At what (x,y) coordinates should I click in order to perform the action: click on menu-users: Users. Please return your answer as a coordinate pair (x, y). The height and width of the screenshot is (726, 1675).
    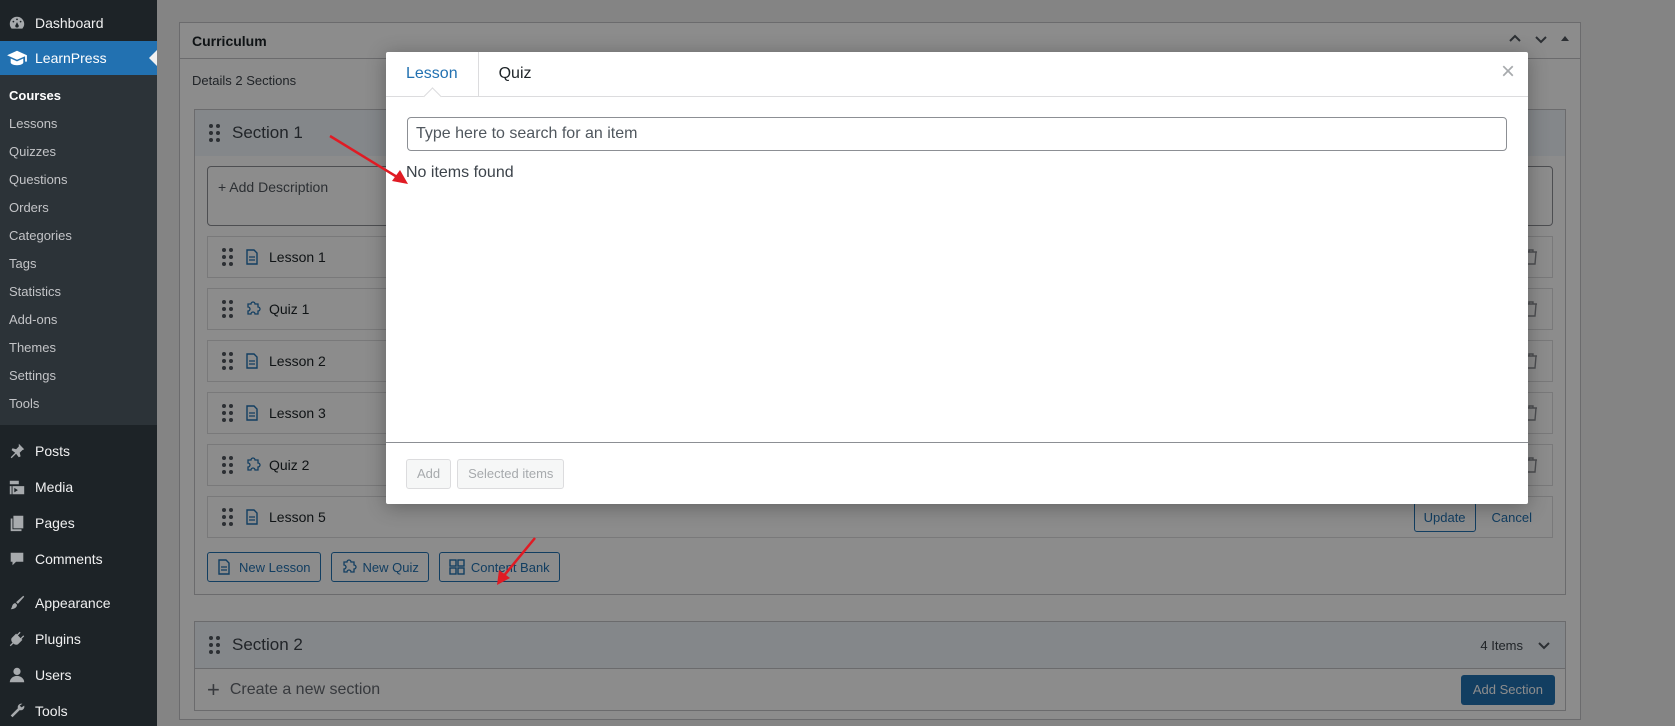
    Looking at the image, I should click on (78, 675).